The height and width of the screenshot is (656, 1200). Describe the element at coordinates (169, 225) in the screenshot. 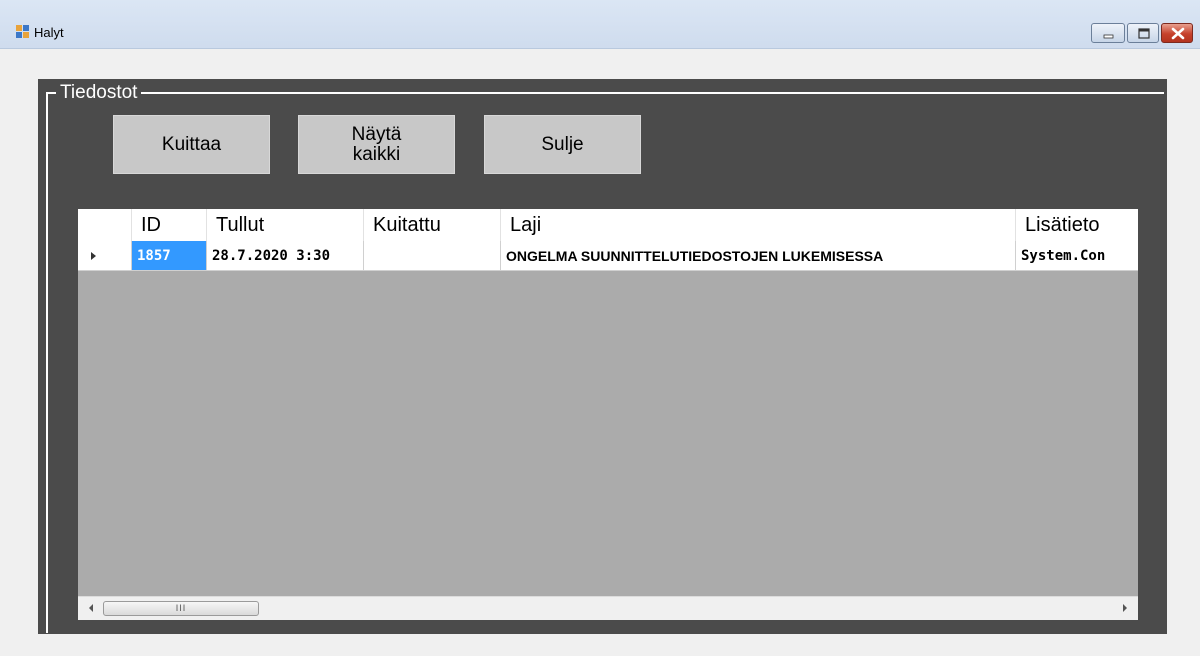

I see `column-header-id: ID` at that location.